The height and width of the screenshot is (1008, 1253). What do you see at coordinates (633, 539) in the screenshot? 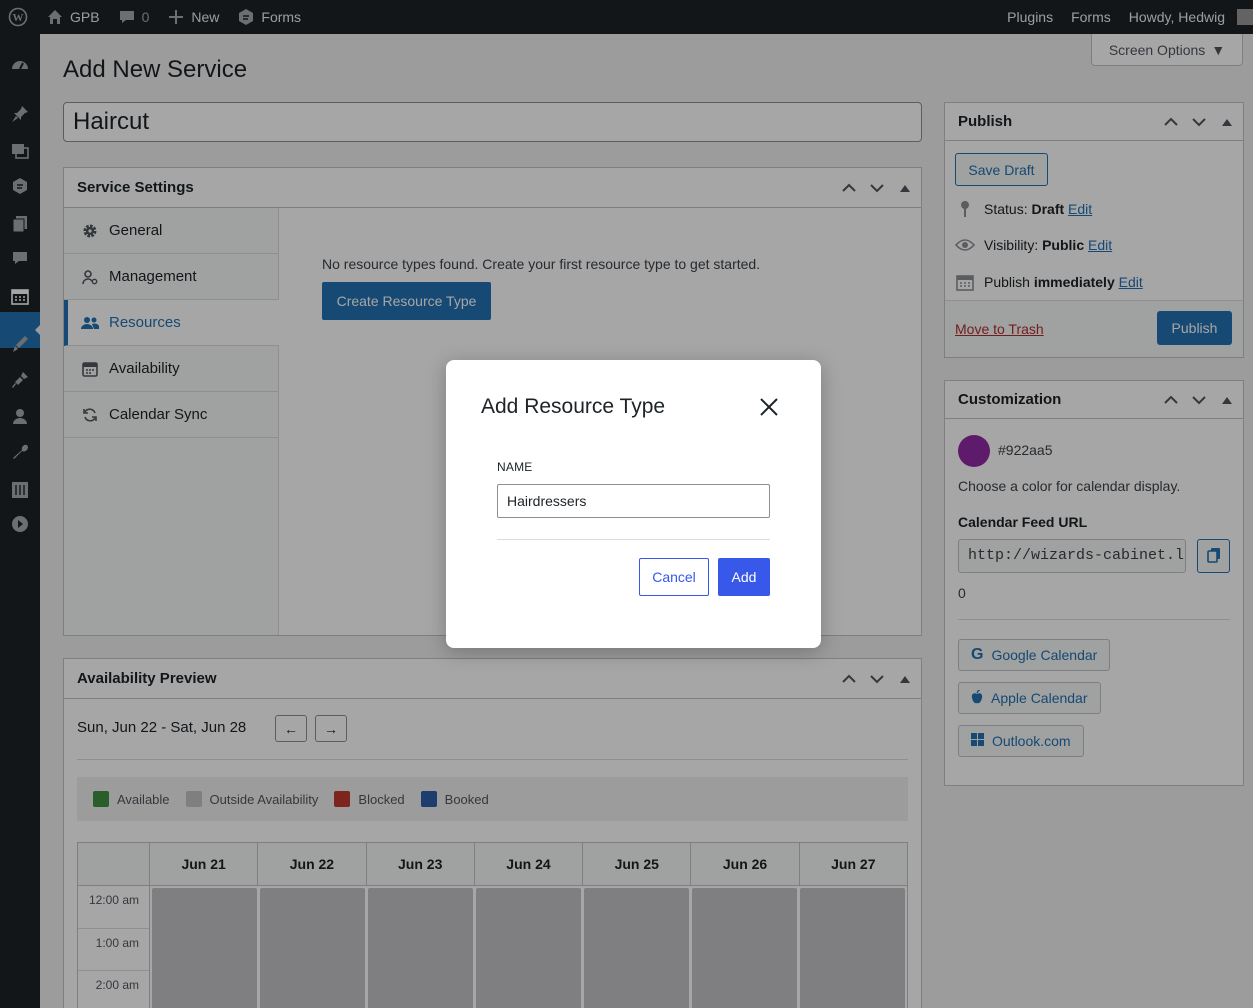
I see `modal-divider` at bounding box center [633, 539].